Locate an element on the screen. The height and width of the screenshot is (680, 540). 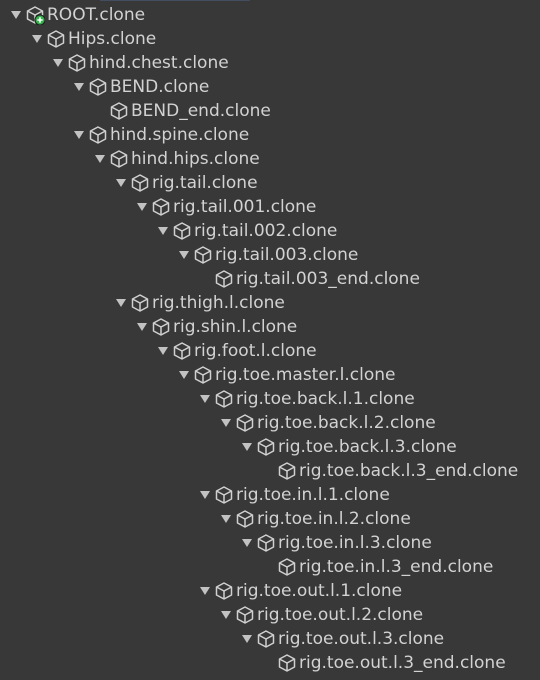
prefab-add-icon is located at coordinates (35, 15).